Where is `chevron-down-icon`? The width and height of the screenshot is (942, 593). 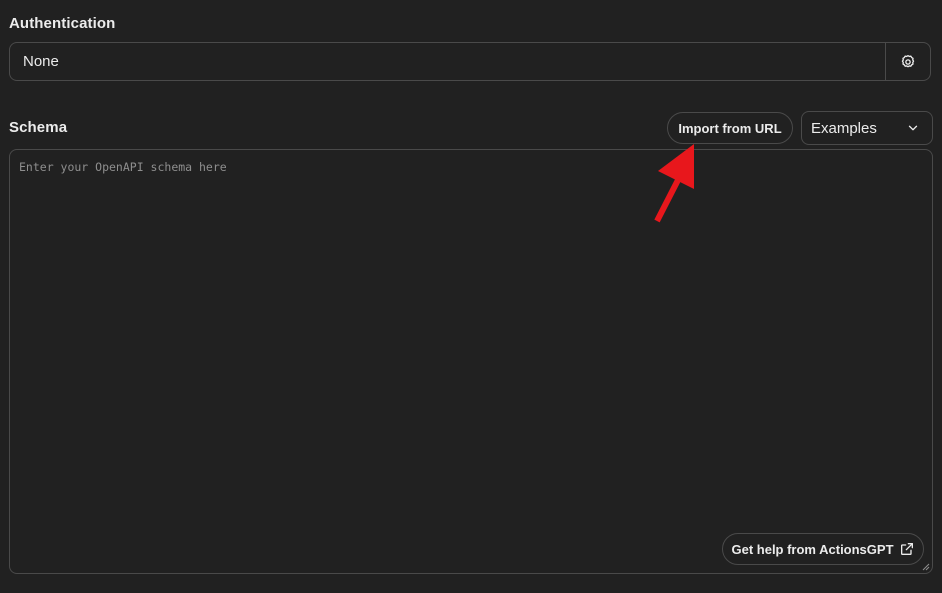
chevron-down-icon is located at coordinates (913, 128).